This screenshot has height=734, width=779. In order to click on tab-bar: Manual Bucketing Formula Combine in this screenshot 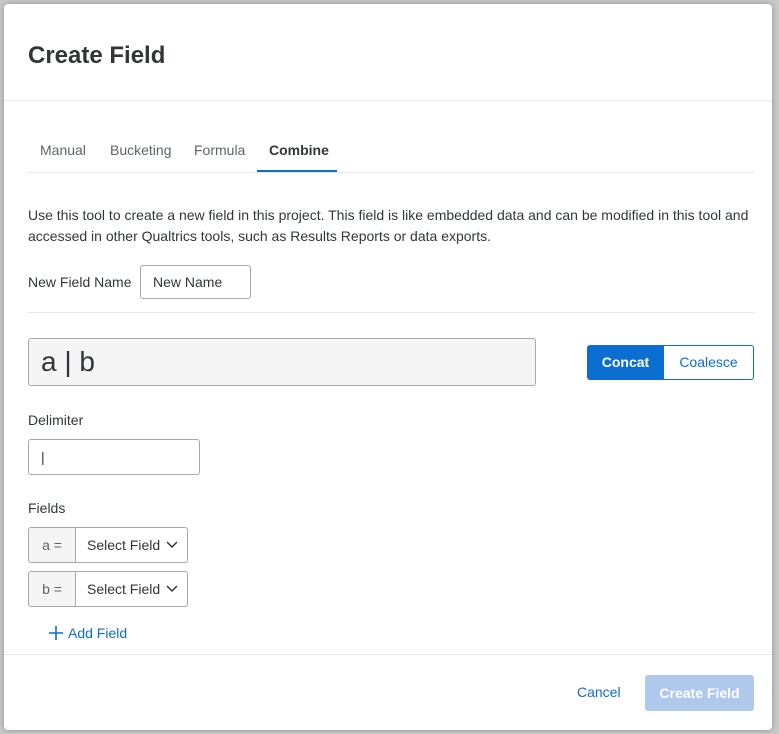, I will do `click(391, 151)`.